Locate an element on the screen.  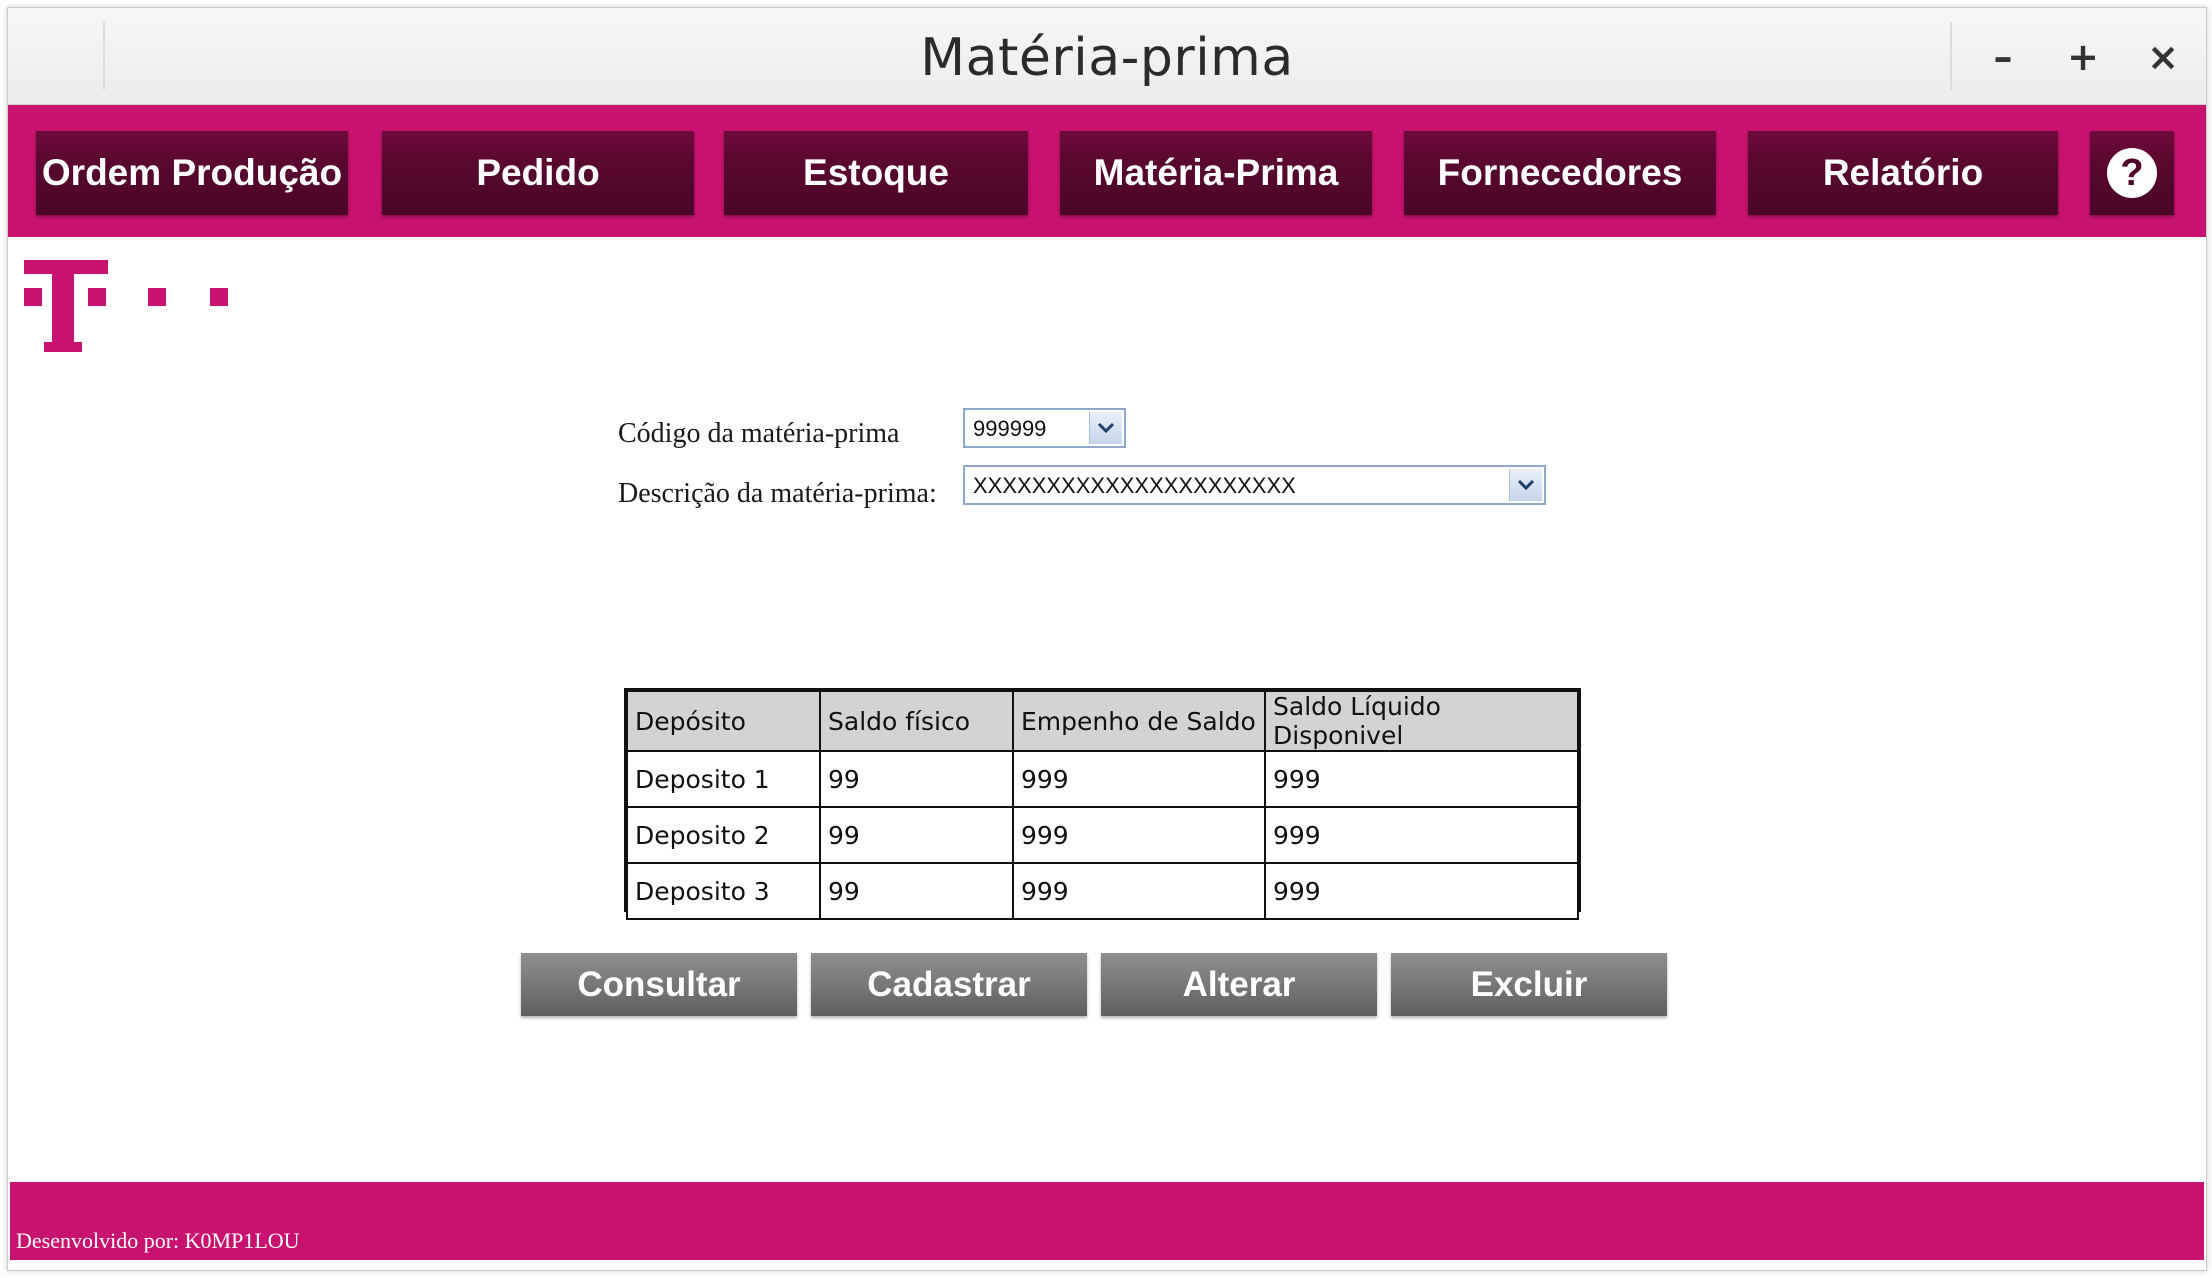
header-saldo-fisico: Saldo físico is located at coordinates (916, 721).